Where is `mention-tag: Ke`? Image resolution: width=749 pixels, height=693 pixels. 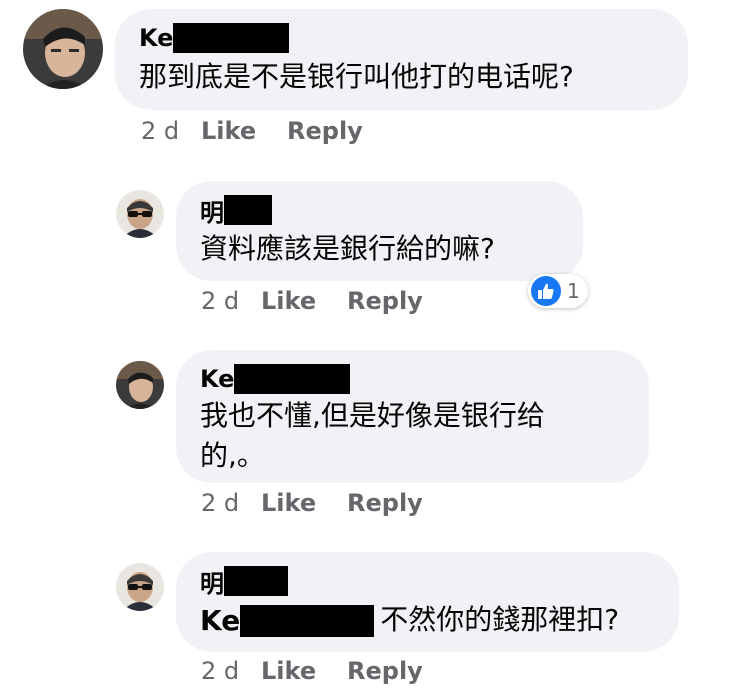 mention-tag: Ke is located at coordinates (290, 621).